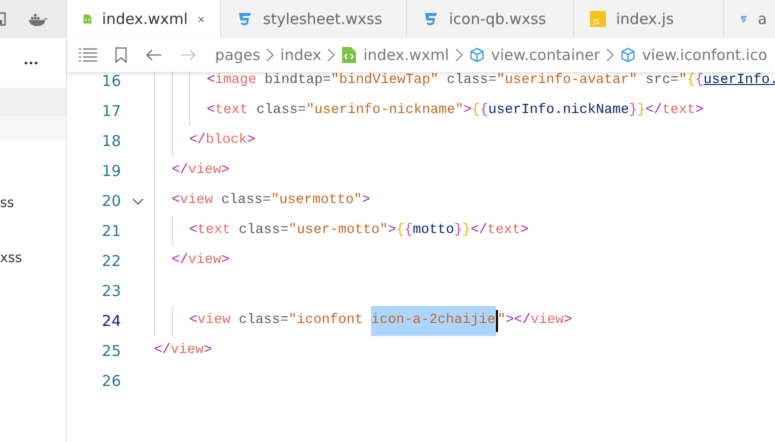 The width and height of the screenshot is (775, 442). I want to click on outline-icon, so click(88, 55).